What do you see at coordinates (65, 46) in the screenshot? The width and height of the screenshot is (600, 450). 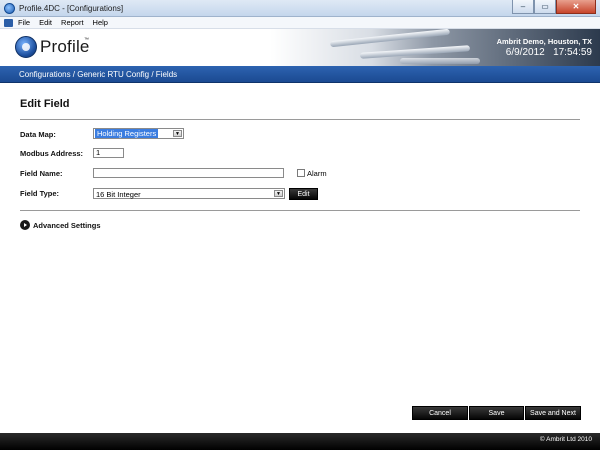 I see `logo-text: Profile` at bounding box center [65, 46].